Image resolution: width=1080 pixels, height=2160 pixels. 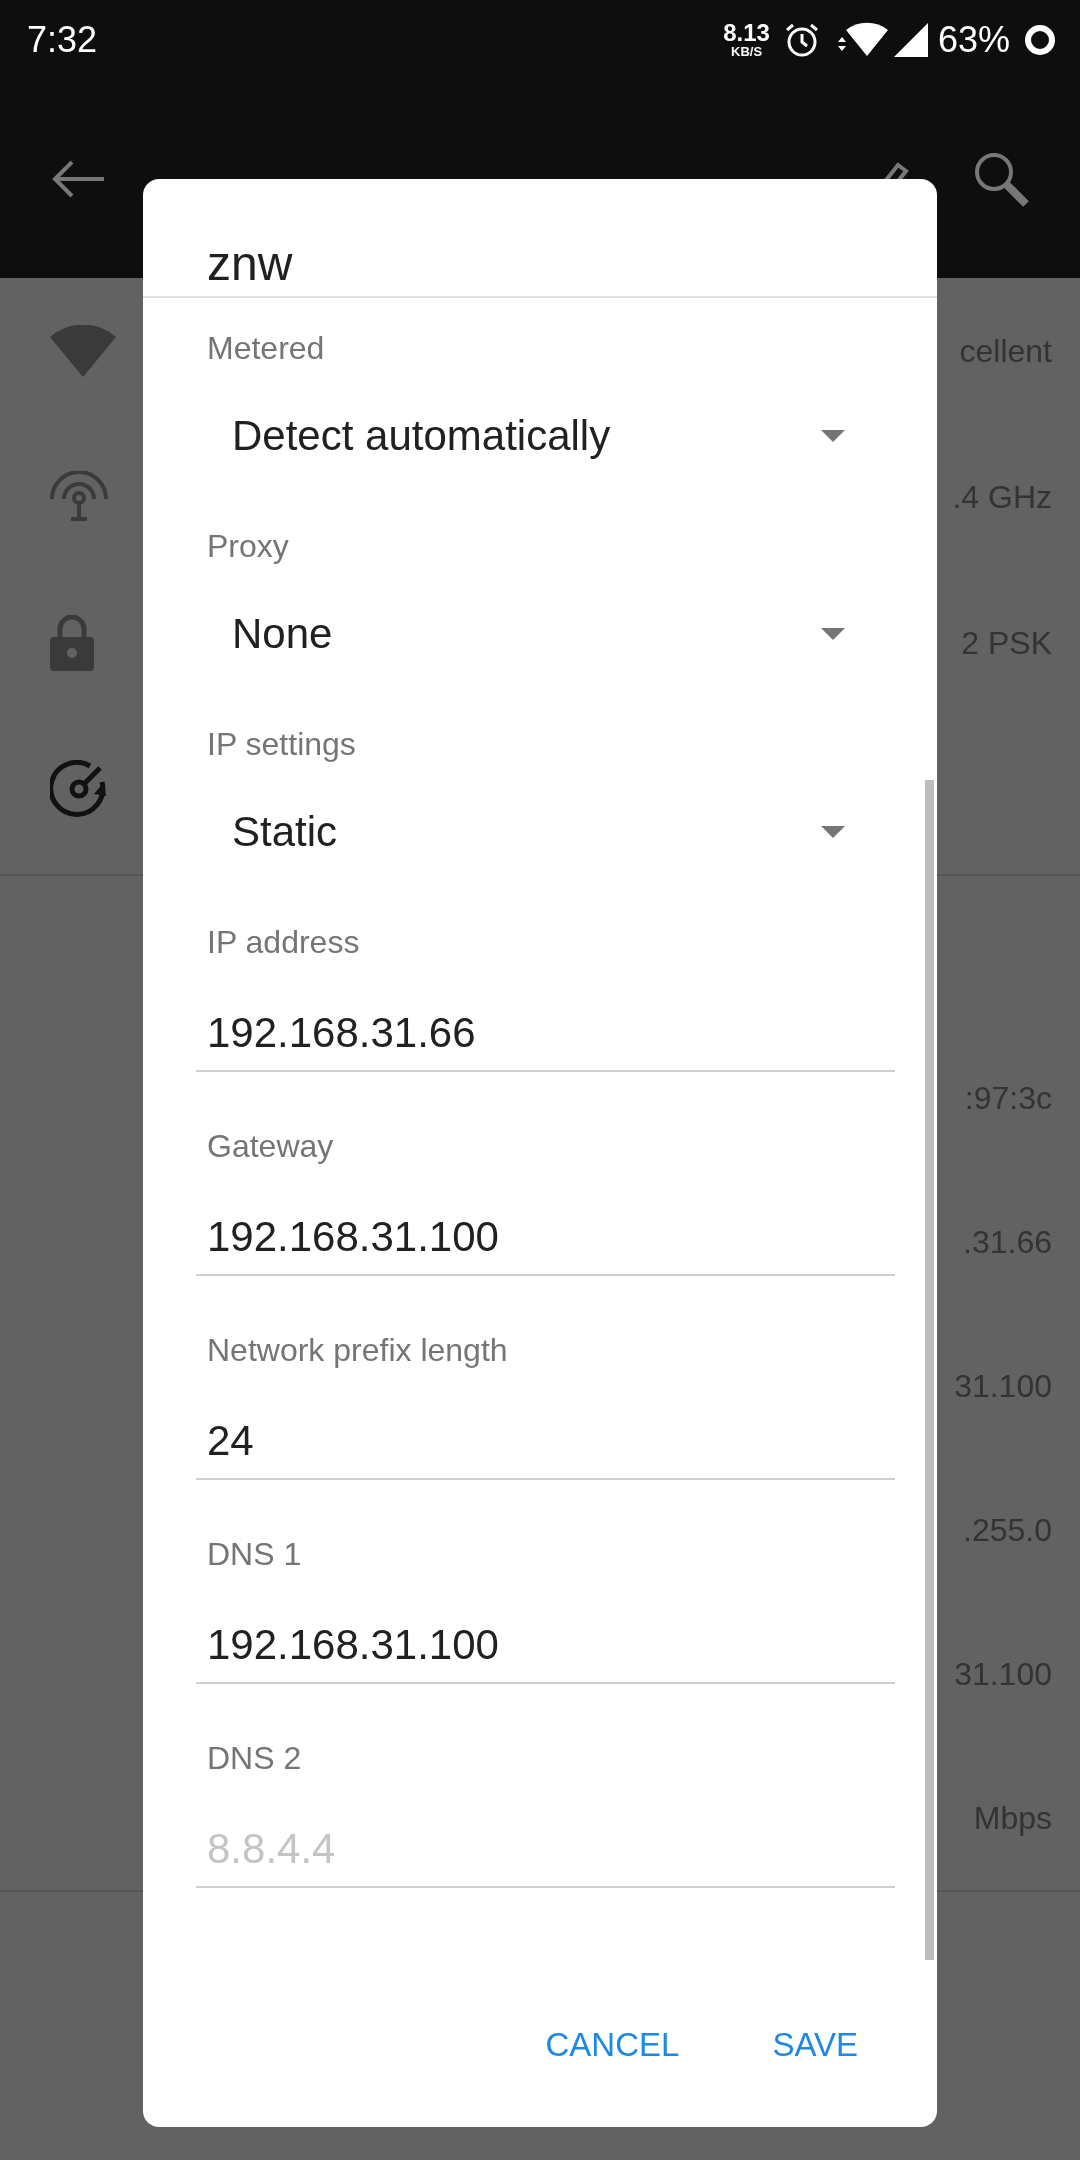 I want to click on alarm-icon, so click(x=801, y=40).